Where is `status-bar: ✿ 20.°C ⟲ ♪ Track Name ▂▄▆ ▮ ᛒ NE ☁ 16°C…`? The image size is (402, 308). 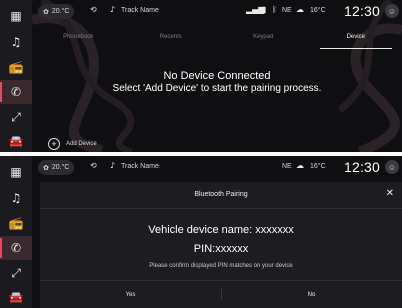
status-bar: ✿ 20.°C ⟲ ♪ Track Name ▂▄▆ ▮ ᛒ NE ☁ 16°C… is located at coordinates (217, 11).